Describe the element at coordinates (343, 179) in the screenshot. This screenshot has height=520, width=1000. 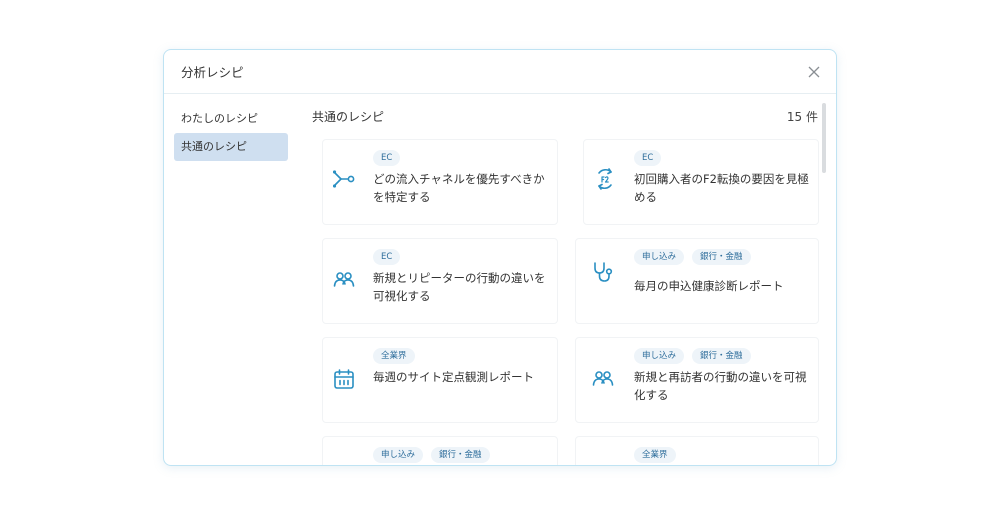
I see `channel-split-icon` at that location.